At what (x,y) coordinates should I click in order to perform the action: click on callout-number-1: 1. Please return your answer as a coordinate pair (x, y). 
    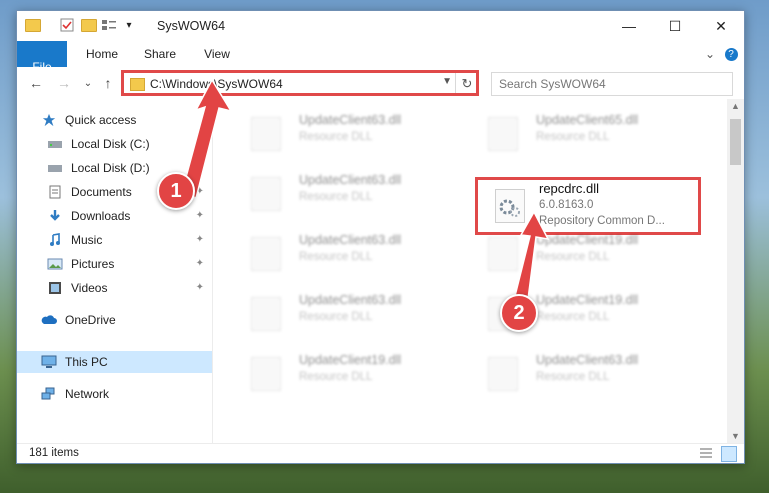
    Looking at the image, I should click on (176, 191).